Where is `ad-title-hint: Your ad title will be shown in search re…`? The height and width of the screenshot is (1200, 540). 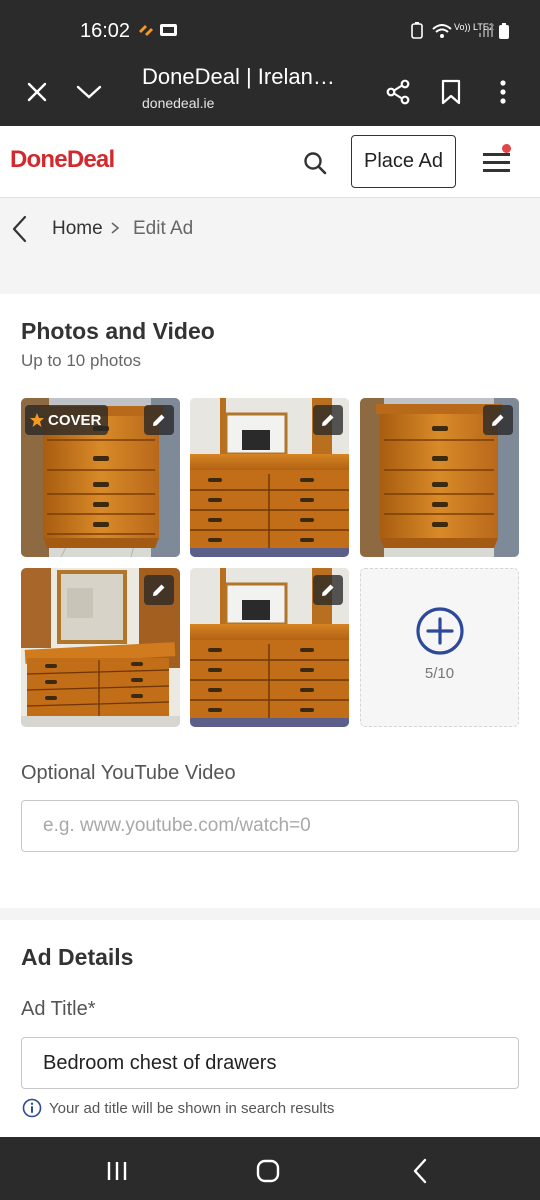
ad-title-hint: Your ad title will be shown in search re… is located at coordinates (178, 1108).